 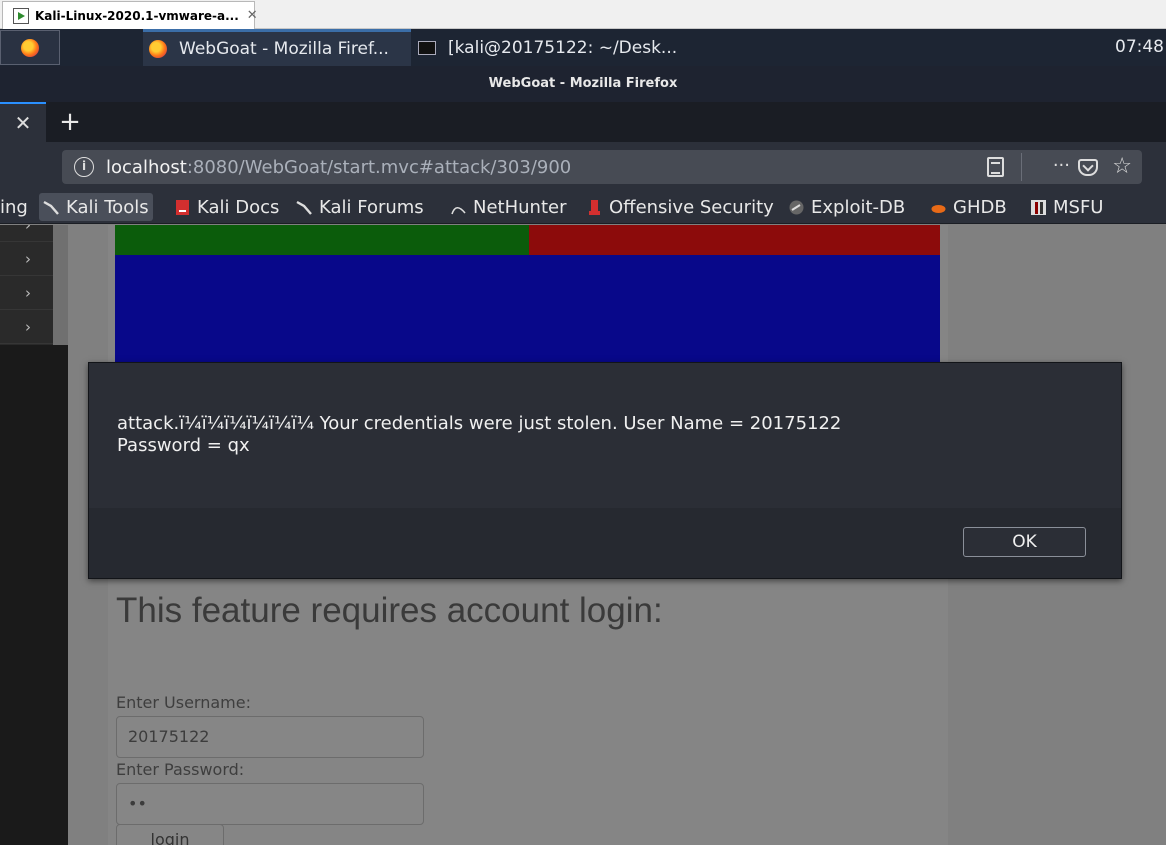 What do you see at coordinates (70, 122) in the screenshot?
I see `new-tab-button: +` at bounding box center [70, 122].